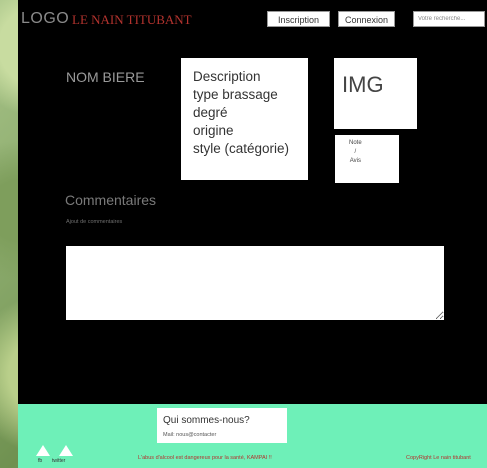 The height and width of the screenshot is (468, 487). Describe the element at coordinates (355, 143) in the screenshot. I see `note-label: Note` at that location.